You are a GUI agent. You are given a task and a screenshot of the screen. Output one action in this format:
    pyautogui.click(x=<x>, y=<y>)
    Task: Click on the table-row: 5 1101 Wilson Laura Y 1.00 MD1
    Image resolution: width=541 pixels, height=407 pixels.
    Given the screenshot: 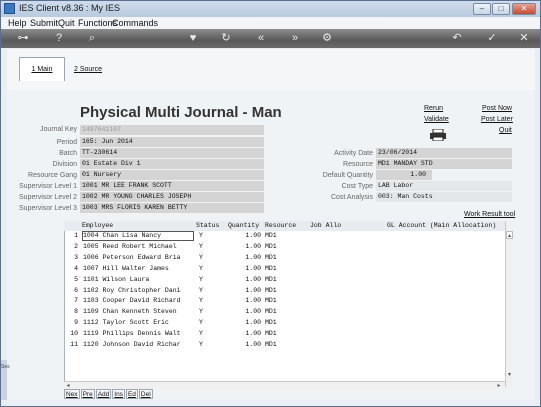 What is the action you would take?
    pyautogui.click(x=284, y=280)
    